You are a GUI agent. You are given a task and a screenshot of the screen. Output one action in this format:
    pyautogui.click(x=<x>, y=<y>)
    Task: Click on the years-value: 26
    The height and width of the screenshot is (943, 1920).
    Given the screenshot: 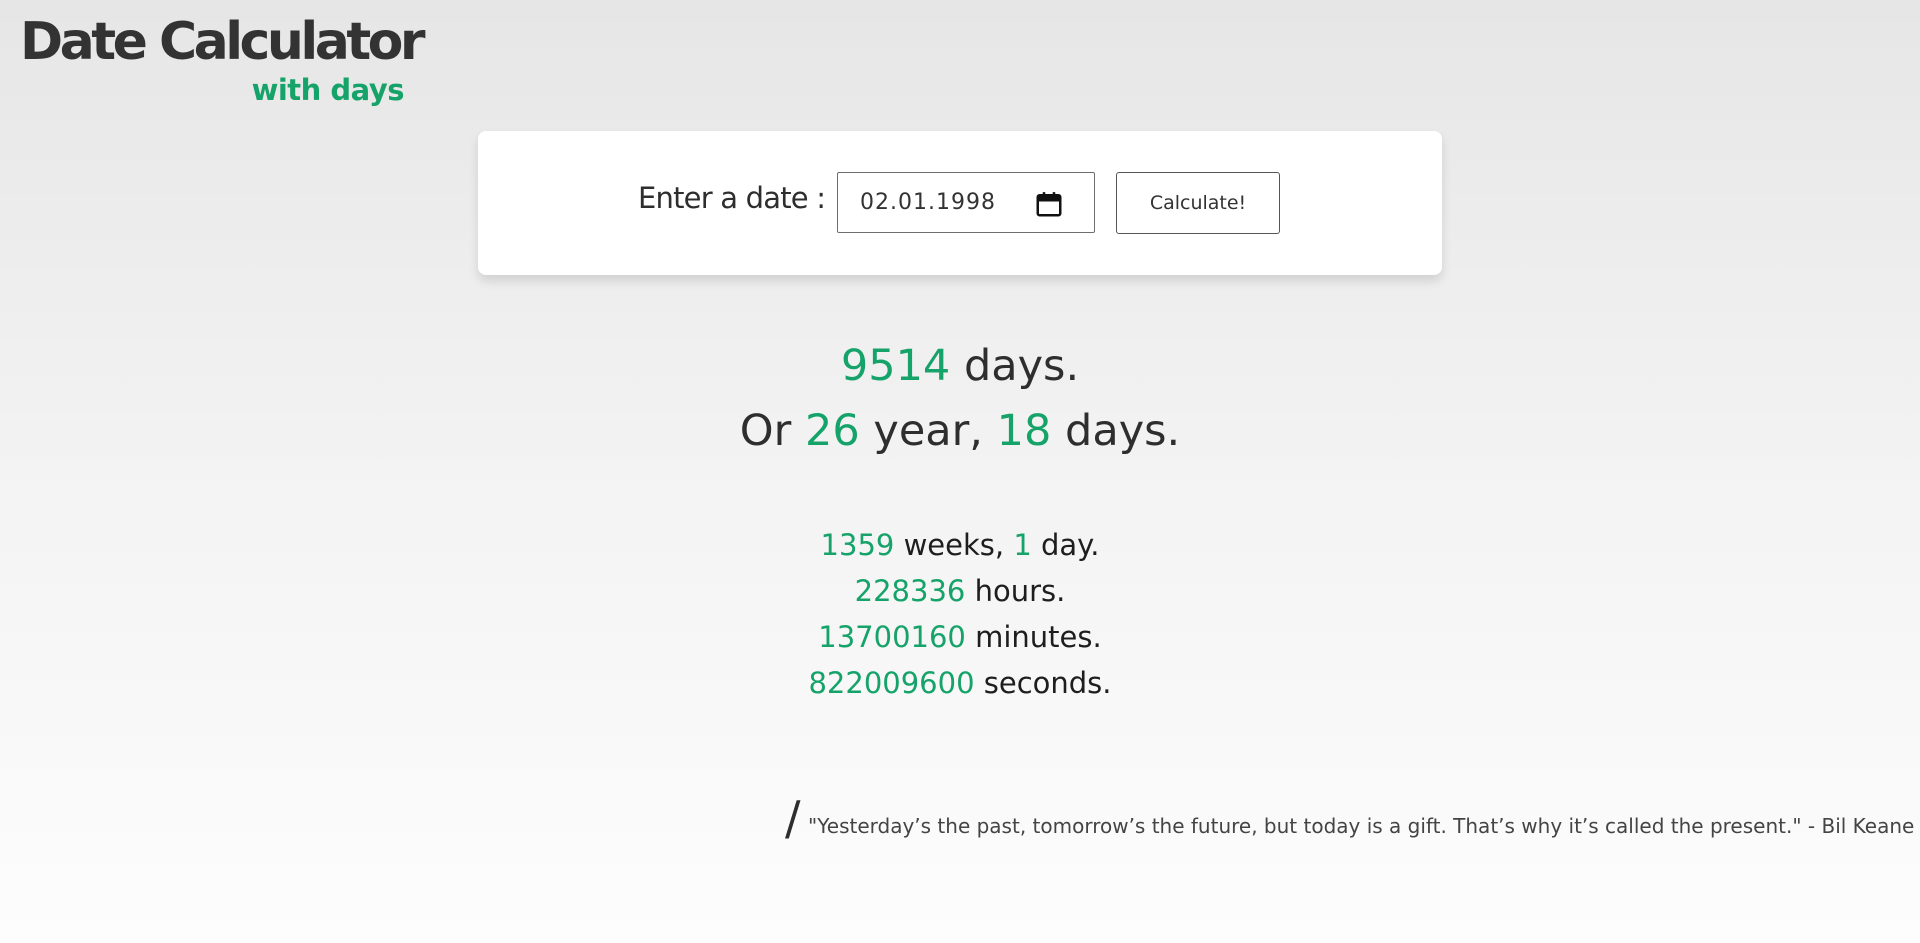 What is the action you would take?
    pyautogui.click(x=832, y=431)
    